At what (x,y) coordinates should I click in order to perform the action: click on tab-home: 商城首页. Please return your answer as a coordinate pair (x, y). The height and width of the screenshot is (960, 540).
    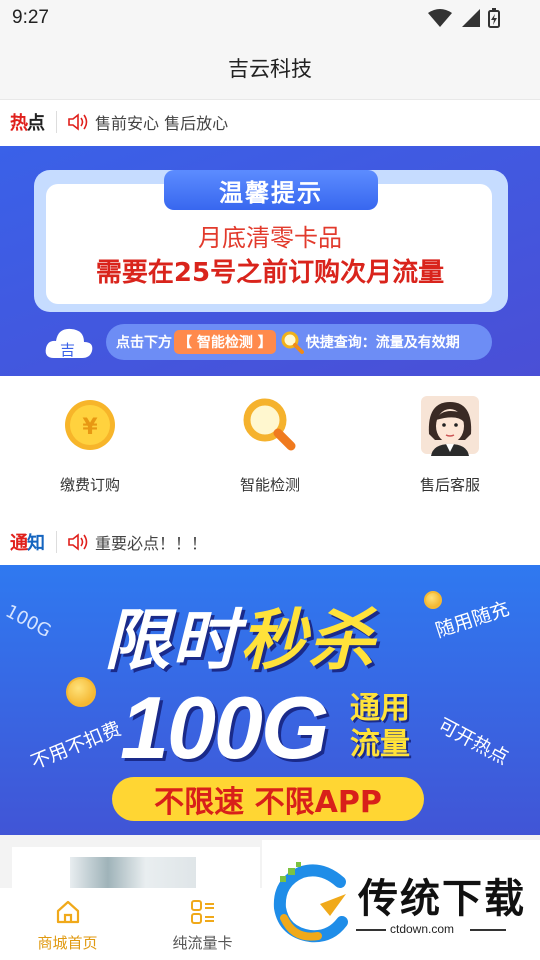
    Looking at the image, I should click on (67, 924).